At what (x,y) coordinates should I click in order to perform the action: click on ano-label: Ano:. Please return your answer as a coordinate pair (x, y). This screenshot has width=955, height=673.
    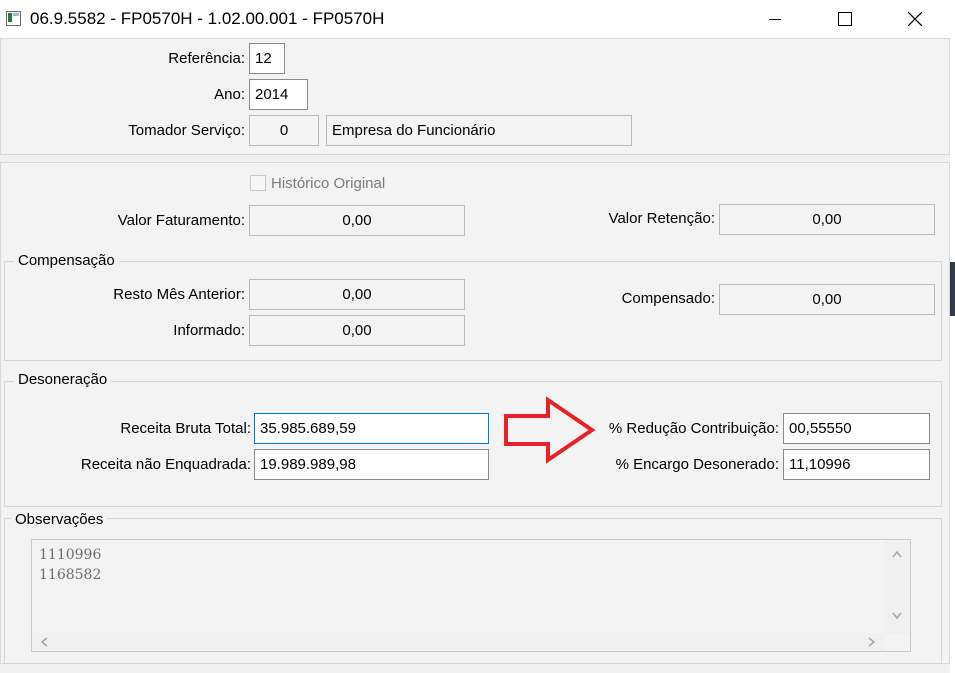
    Looking at the image, I should click on (229, 94).